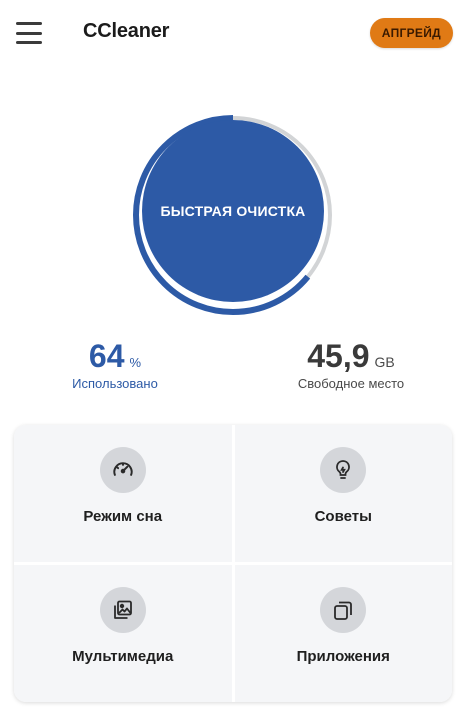 The image size is (467, 718). Describe the element at coordinates (351, 383) in the screenshot. I see `free-space-label: Свободное место` at that location.